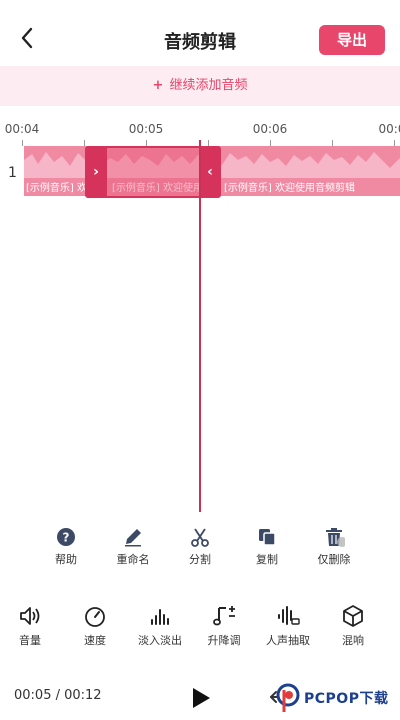  What do you see at coordinates (288, 626) in the screenshot?
I see `vocal-extract-button: 人声抽取` at bounding box center [288, 626].